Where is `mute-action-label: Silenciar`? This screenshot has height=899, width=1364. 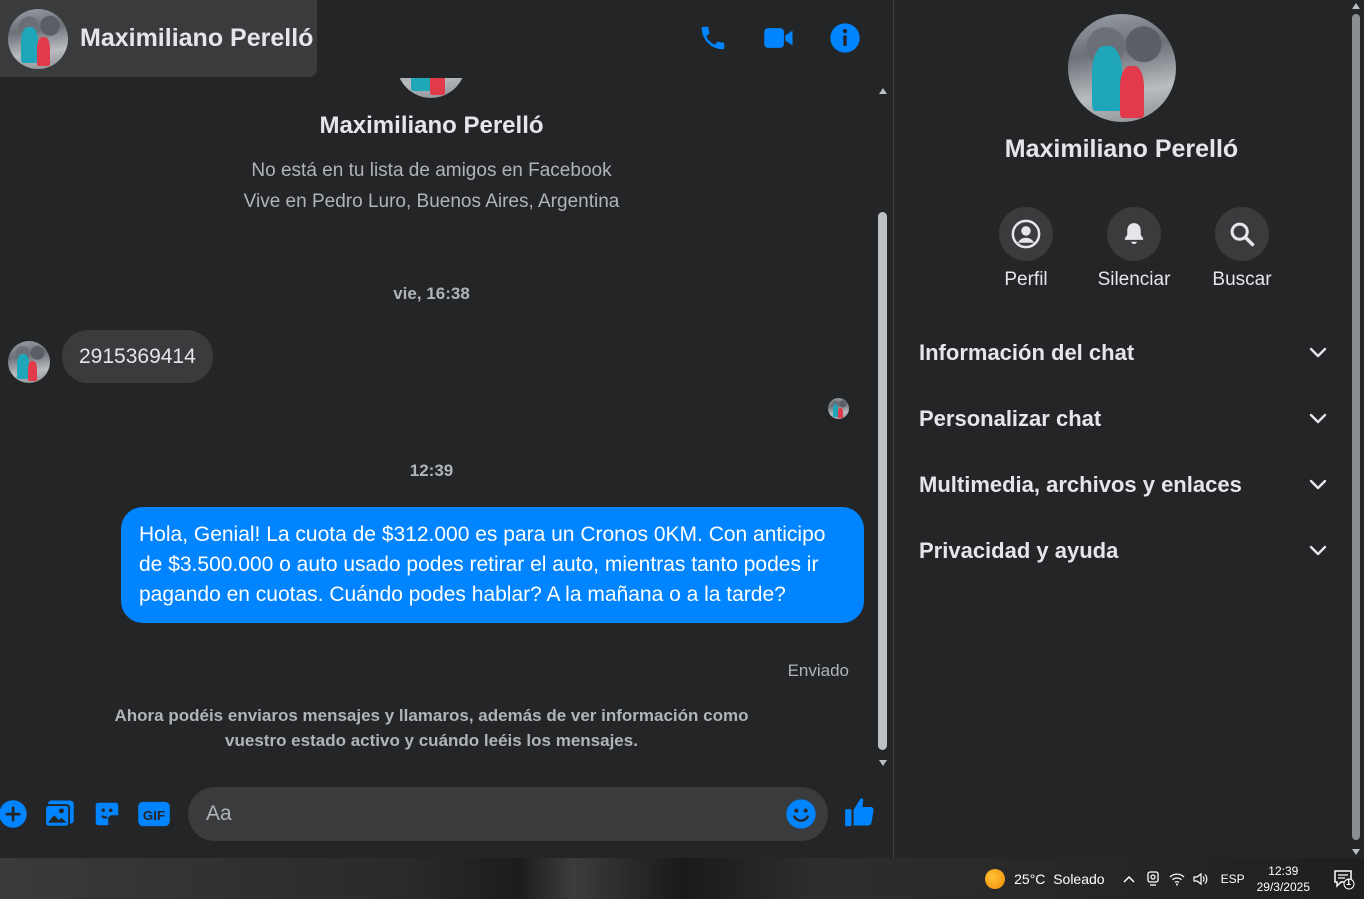
mute-action-label: Silenciar is located at coordinates (1134, 280).